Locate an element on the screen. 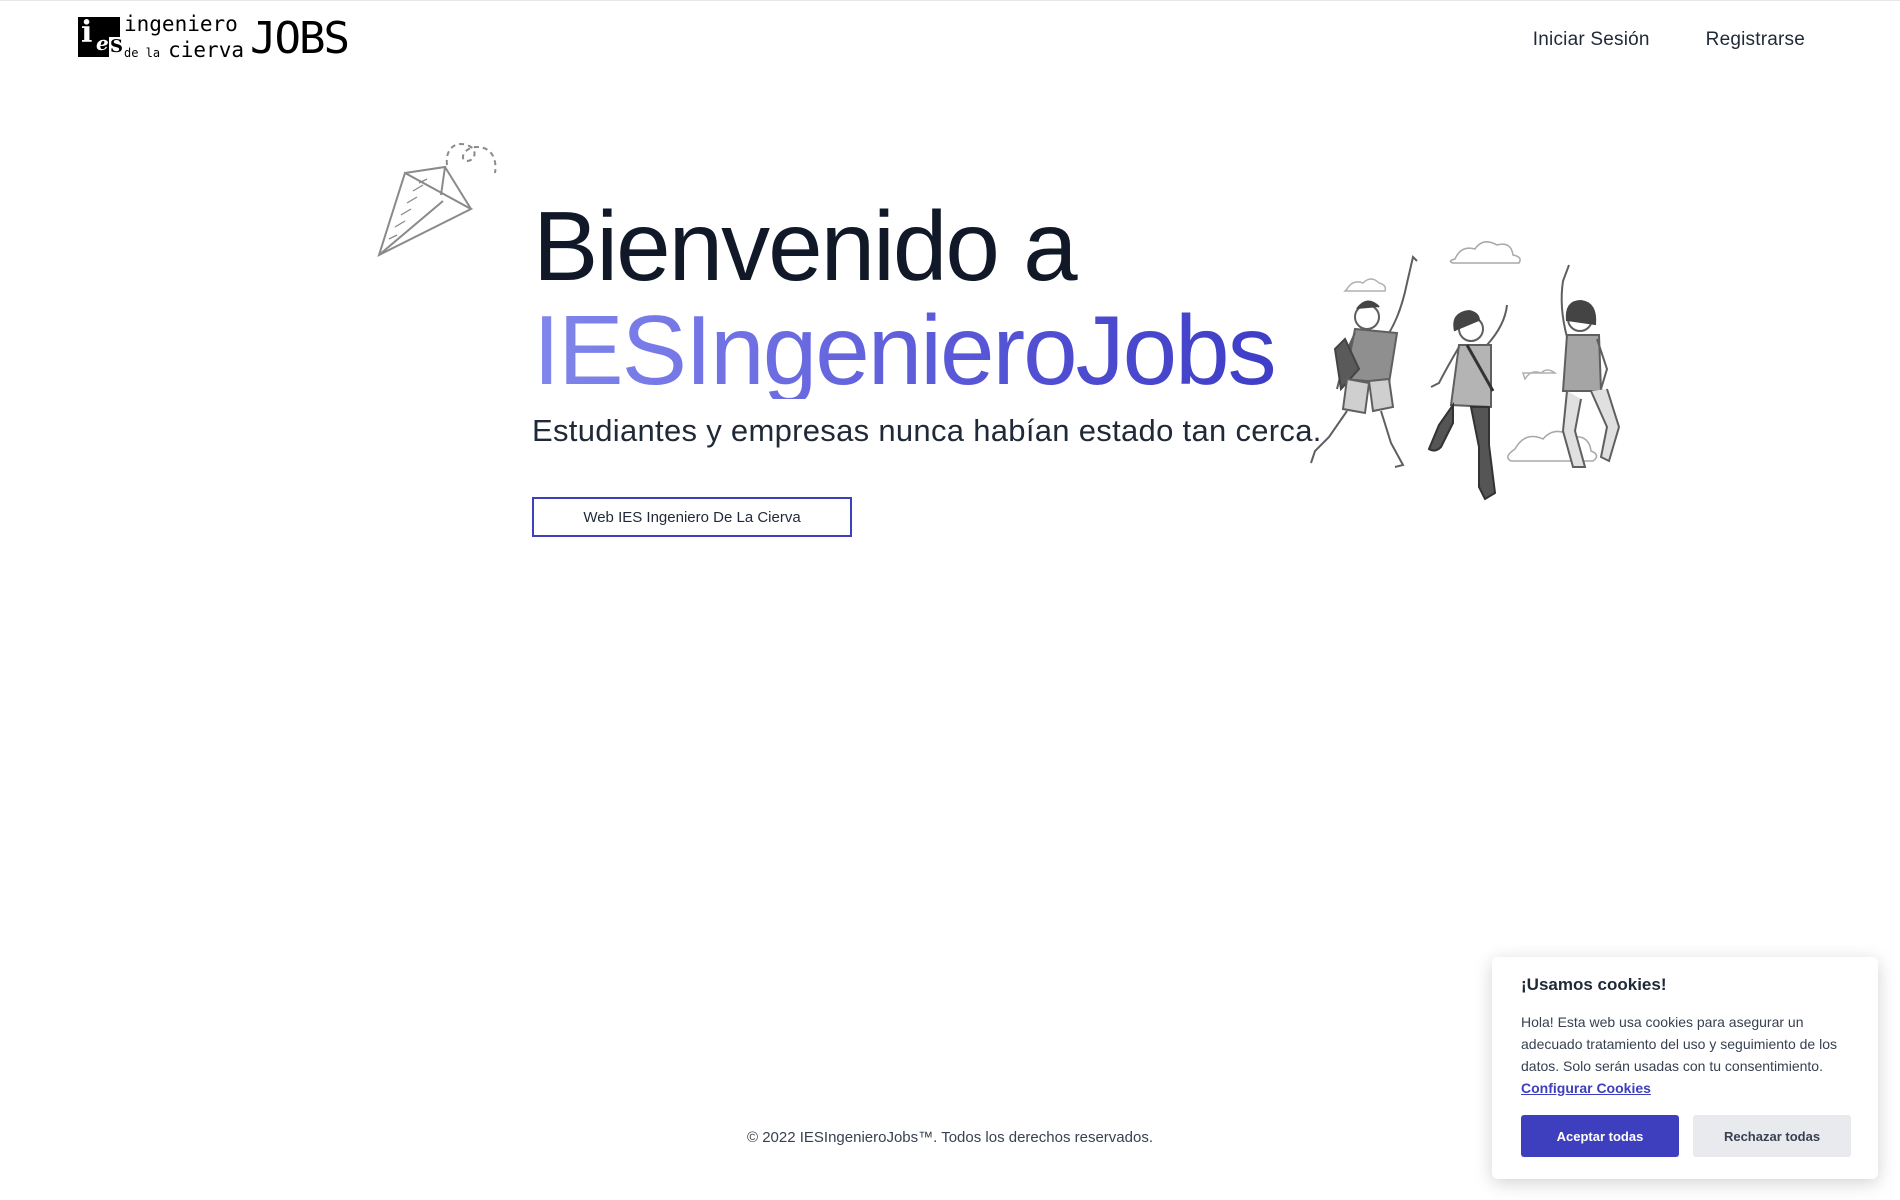  logo-line-de-la: de la is located at coordinates (142, 53).